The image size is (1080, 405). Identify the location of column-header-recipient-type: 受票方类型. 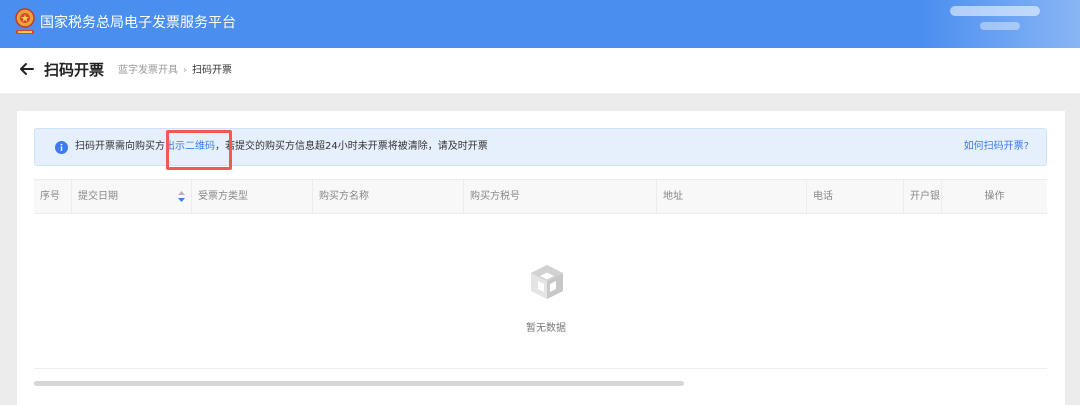
(252, 196).